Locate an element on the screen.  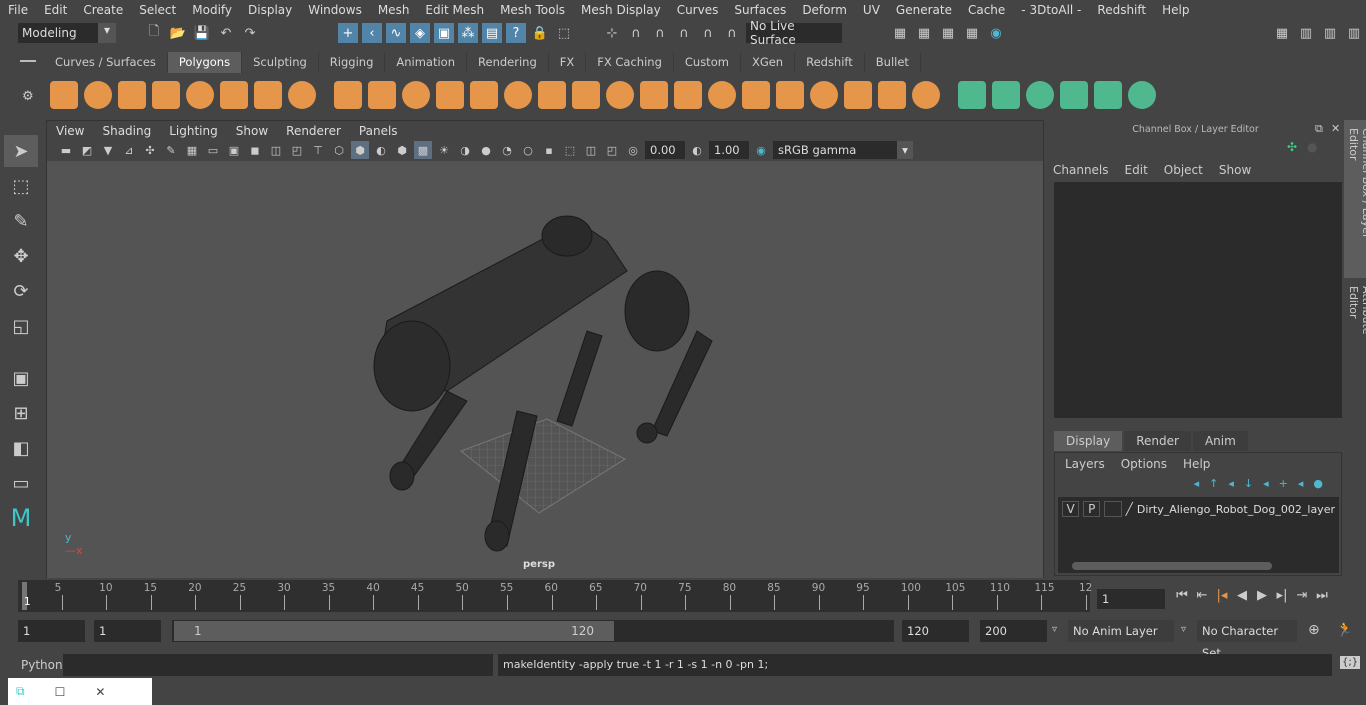
visibility-toggle: V is located at coordinates (1071, 509).